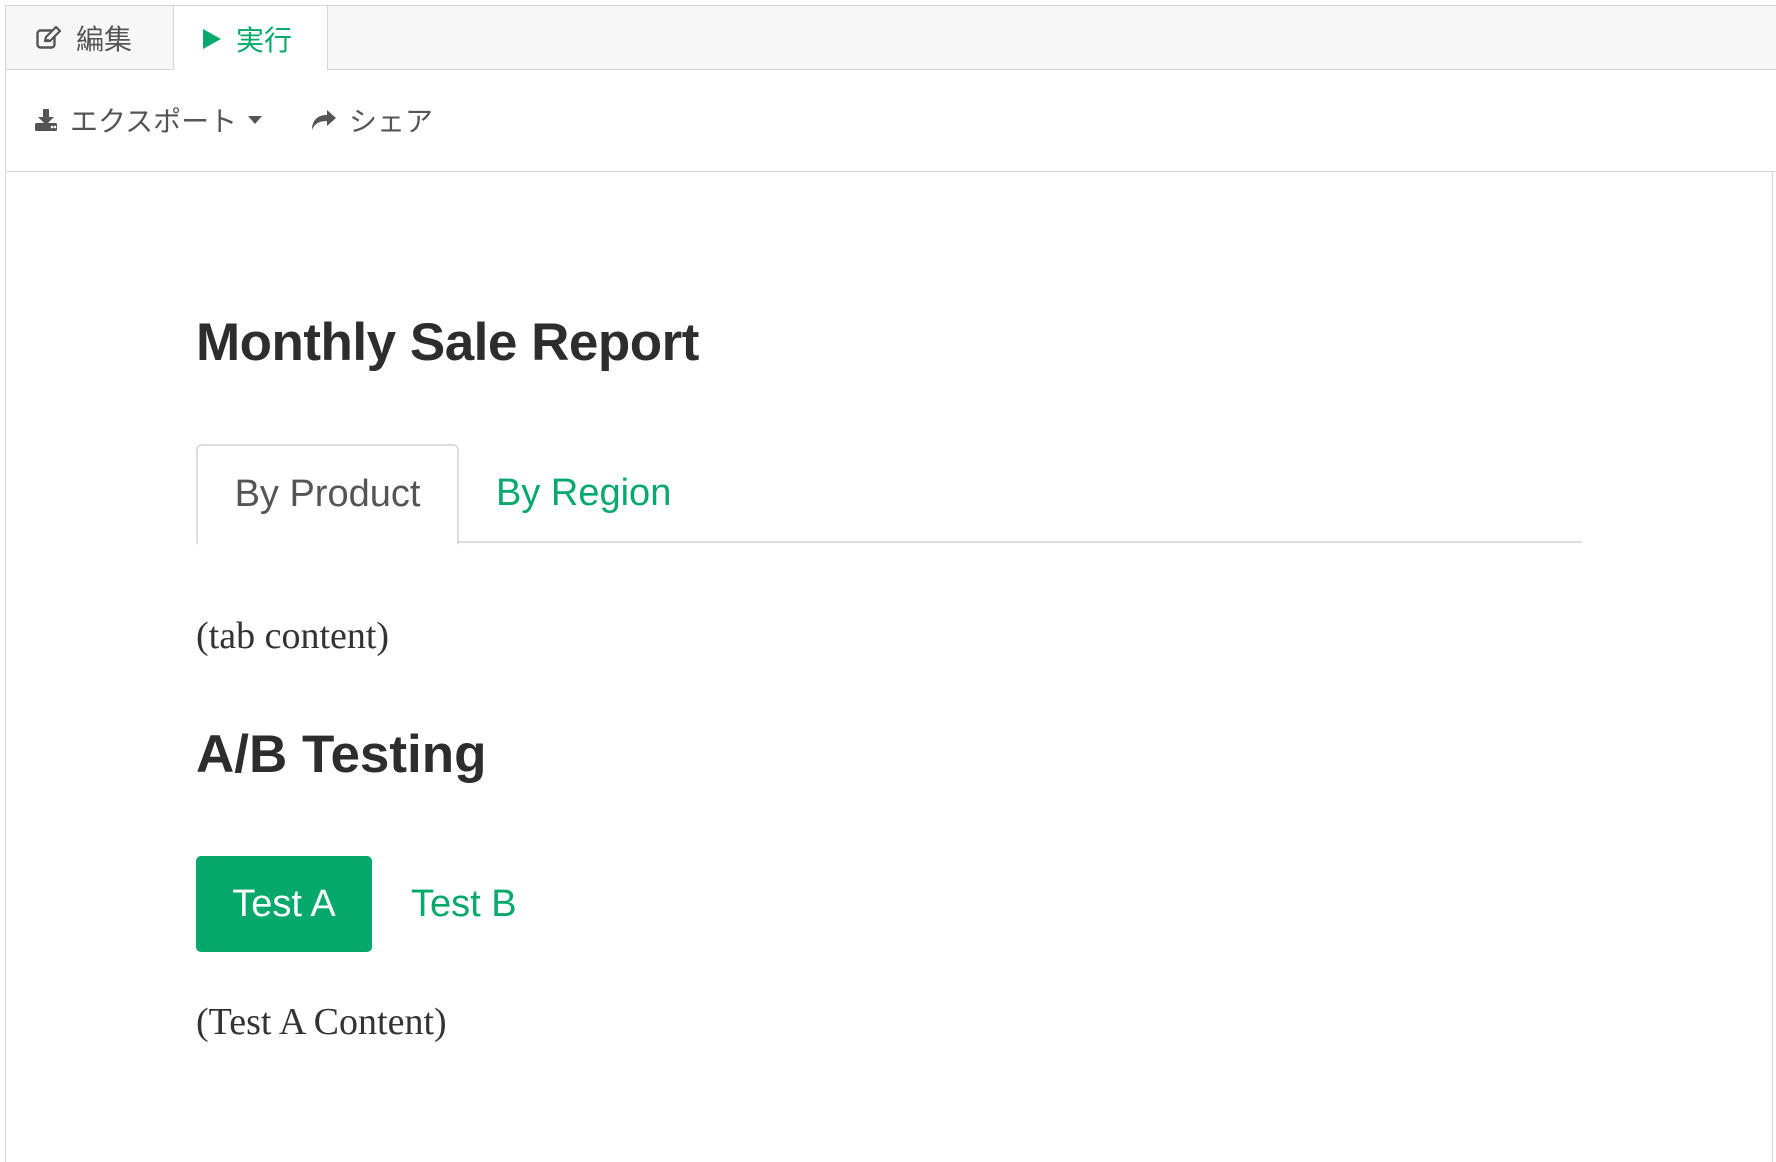 This screenshot has height=1162, width=1776. I want to click on tab-by-product: By Product, so click(327, 494).